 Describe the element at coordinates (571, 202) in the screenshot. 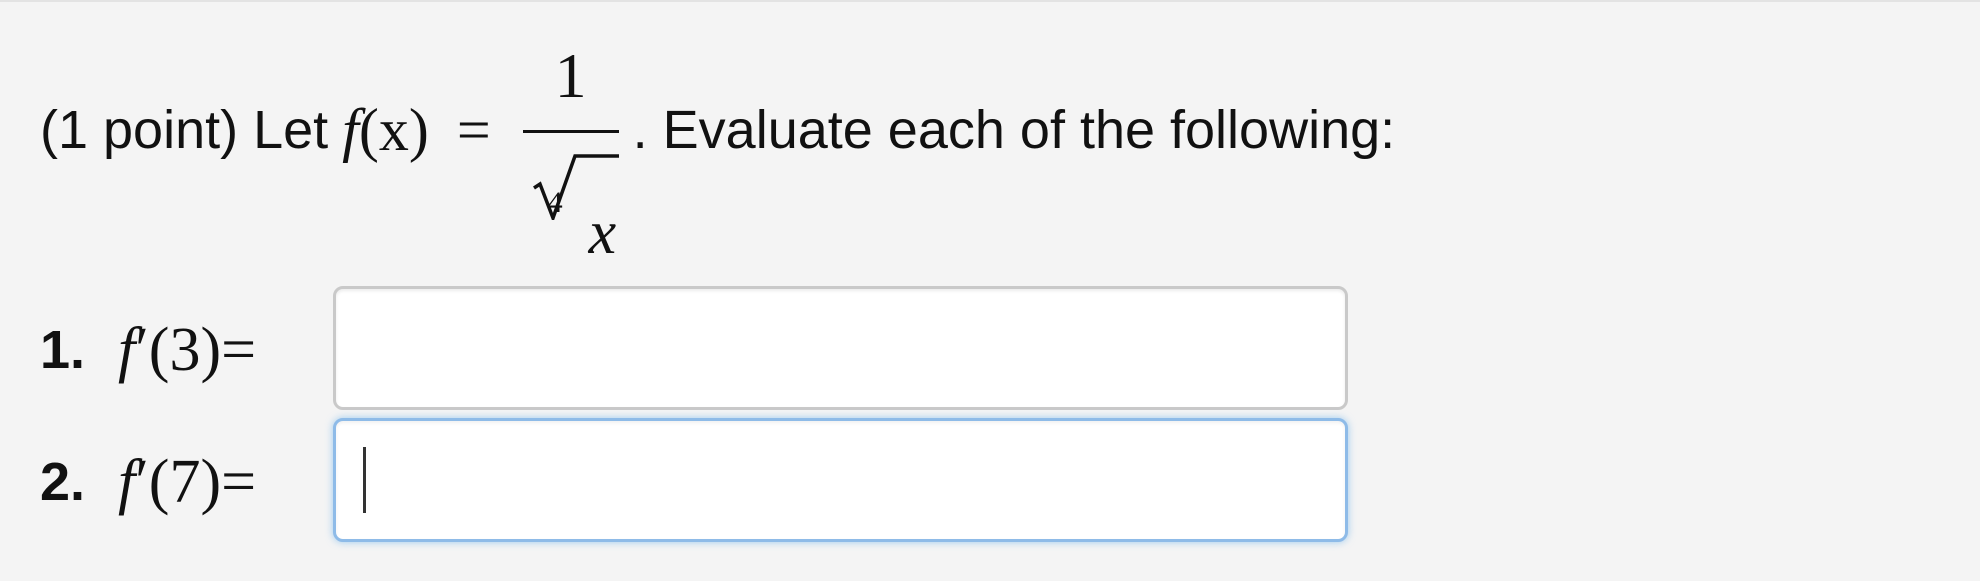

I see `fraction-denominator: 4 x` at that location.